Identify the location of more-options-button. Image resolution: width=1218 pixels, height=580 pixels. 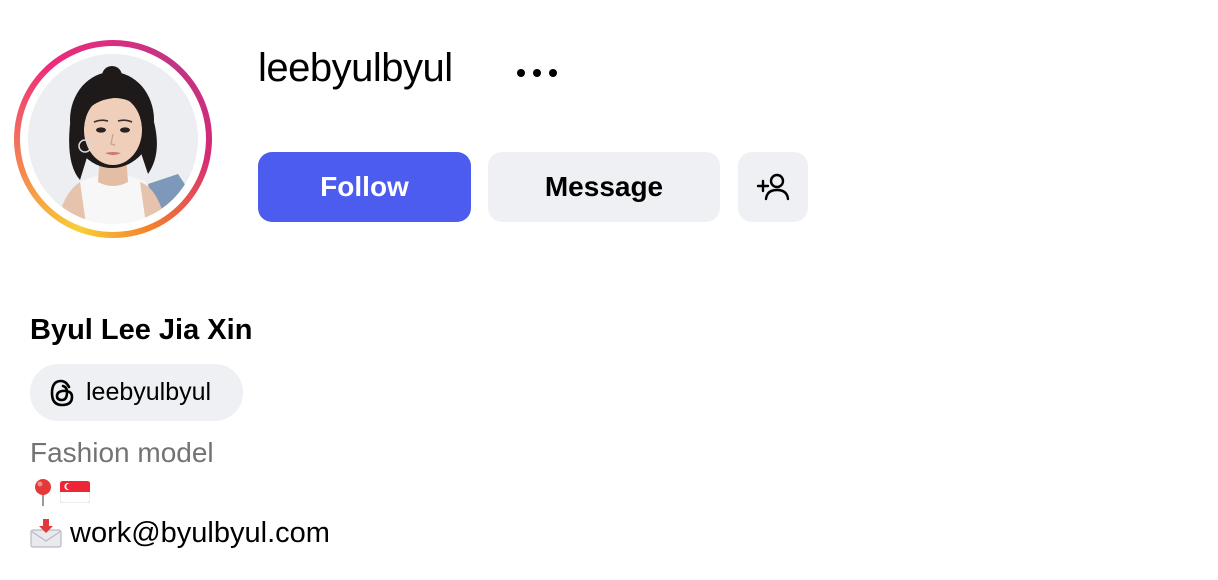
(537, 73).